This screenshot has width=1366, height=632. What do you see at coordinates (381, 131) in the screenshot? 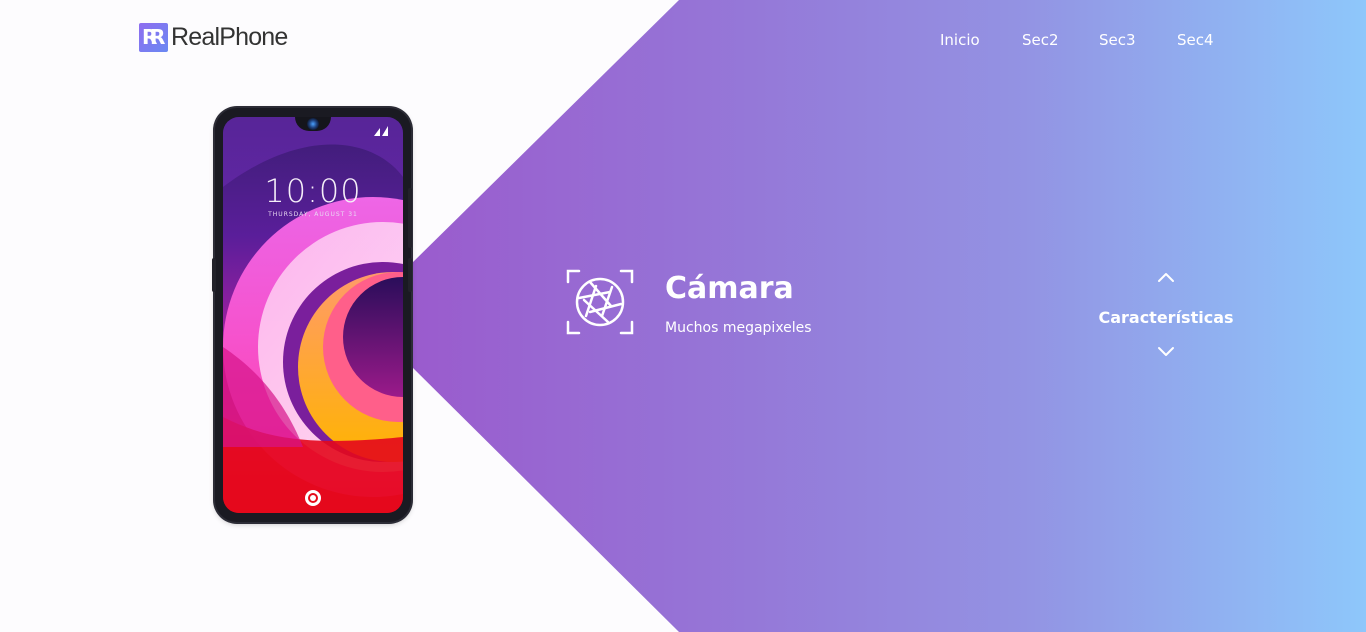
I see `signal-icon` at bounding box center [381, 131].